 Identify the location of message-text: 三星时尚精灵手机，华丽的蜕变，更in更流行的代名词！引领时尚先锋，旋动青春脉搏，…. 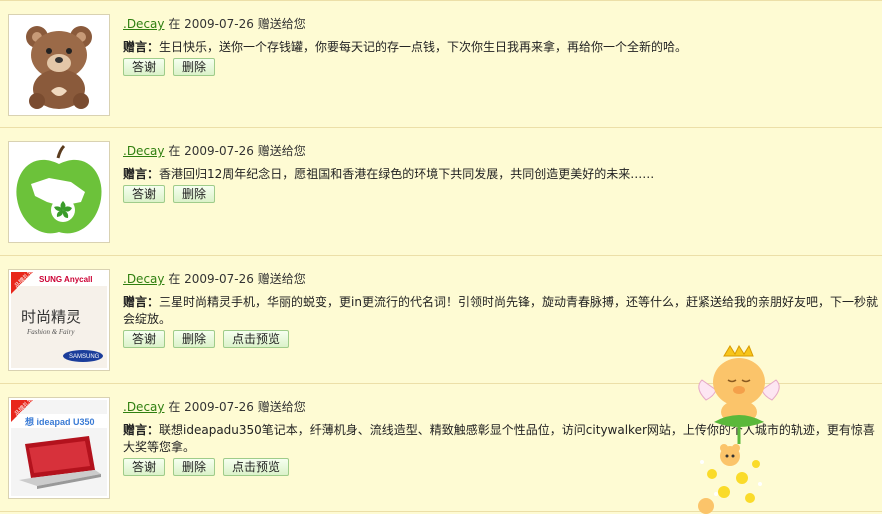
(500, 310).